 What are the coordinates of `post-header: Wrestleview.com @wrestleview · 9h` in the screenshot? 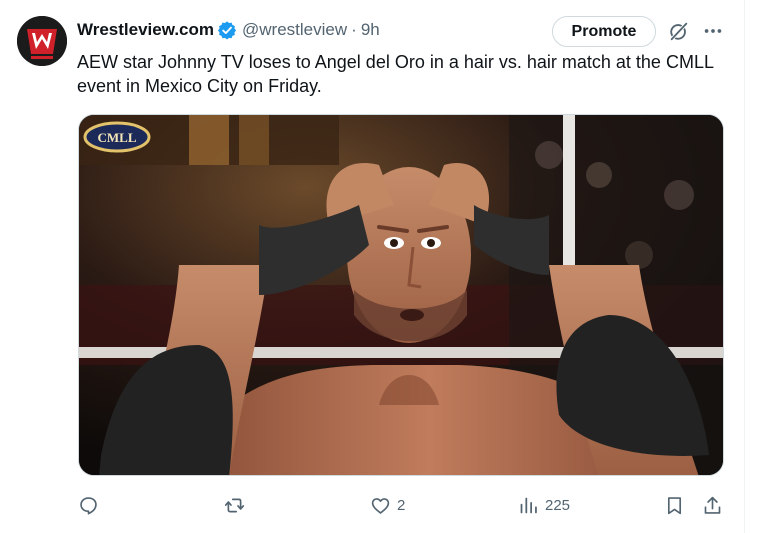 It's located at (228, 30).